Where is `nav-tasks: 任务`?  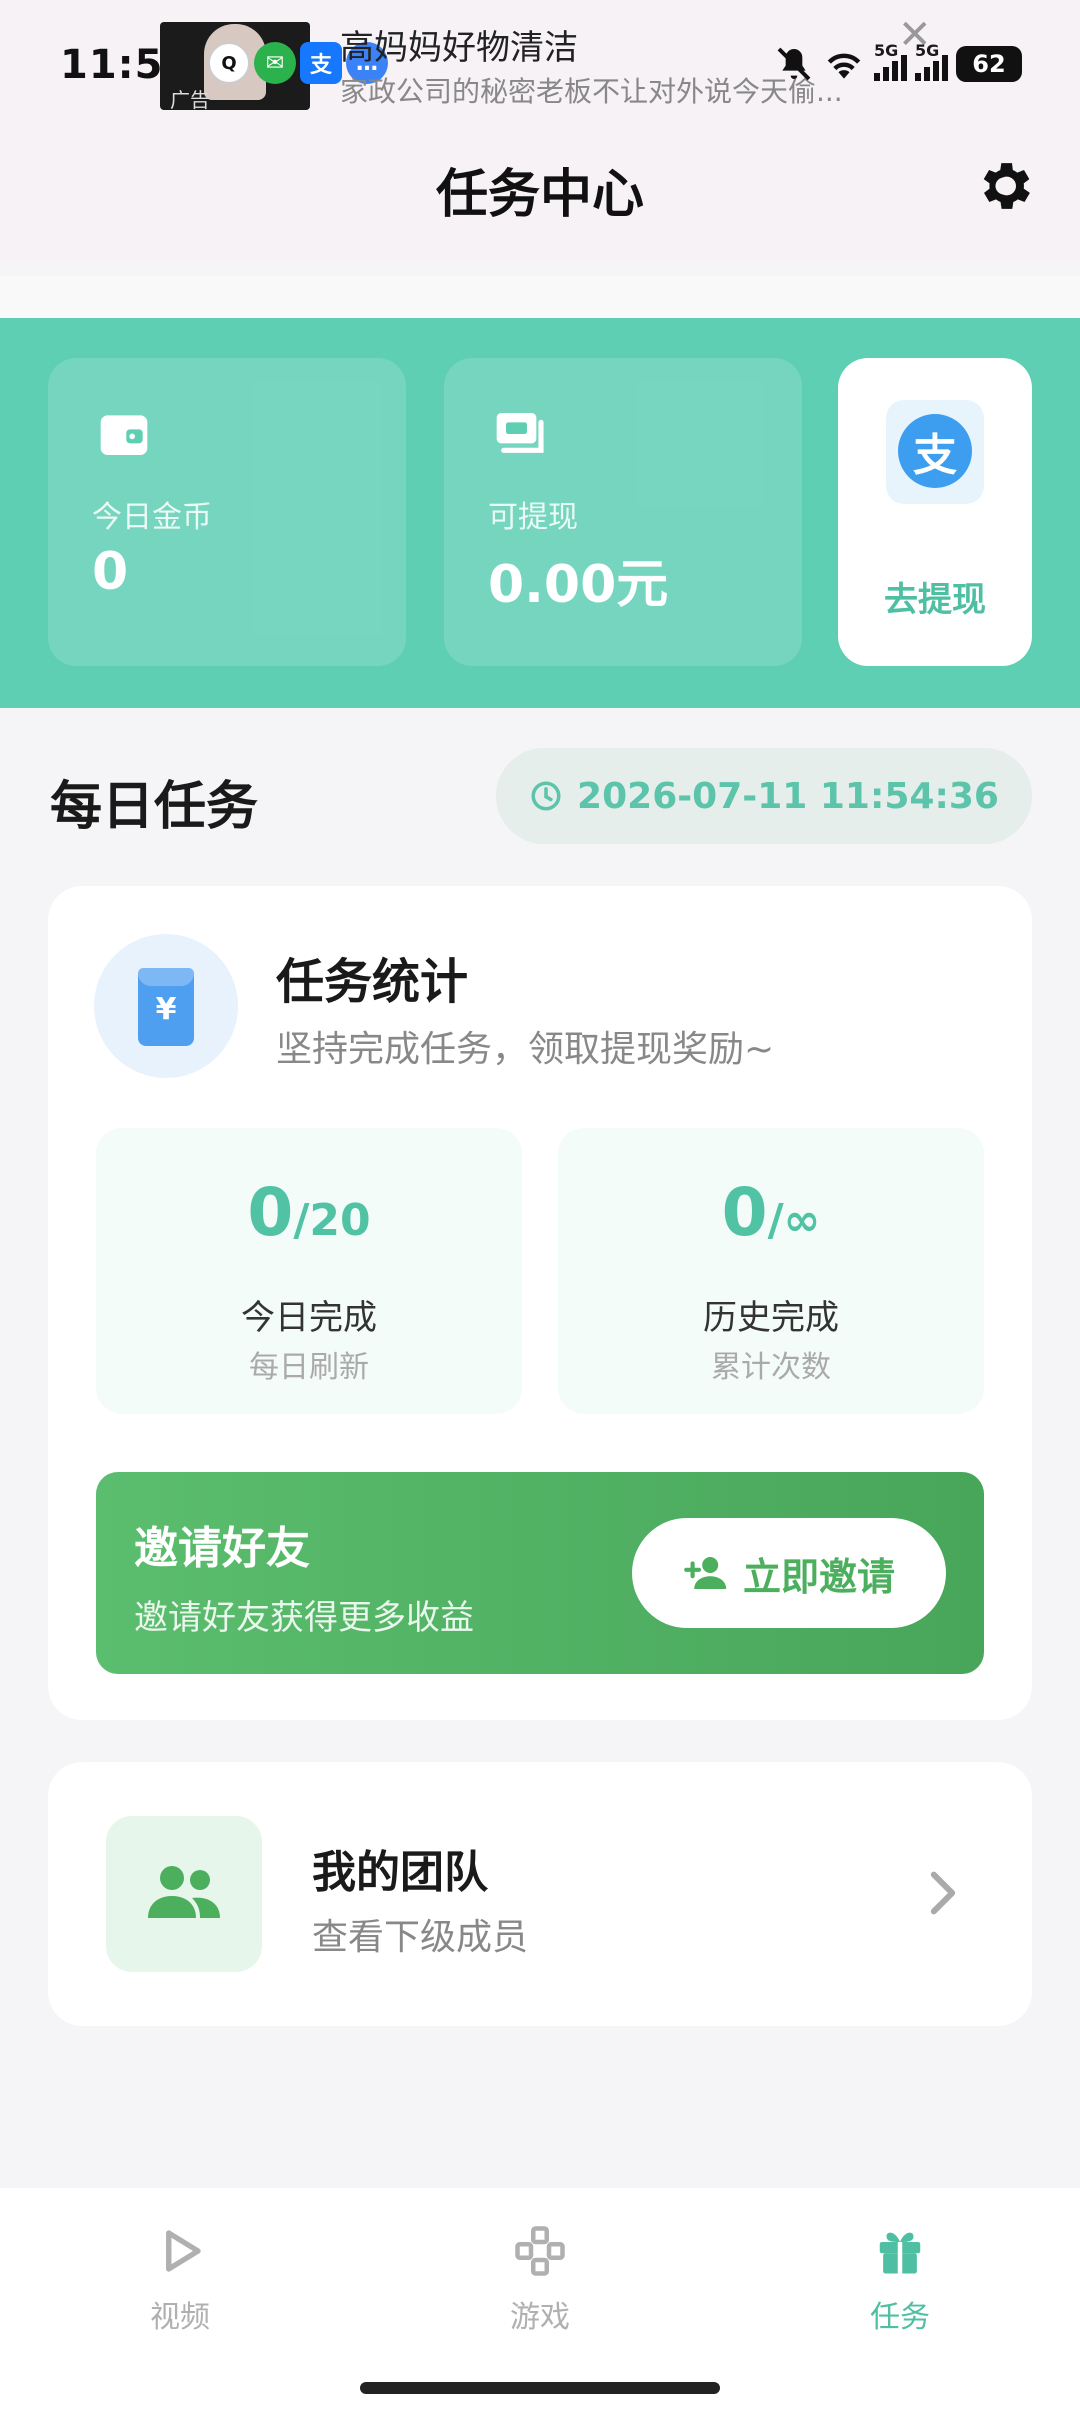 nav-tasks: 任务 is located at coordinates (900, 2280).